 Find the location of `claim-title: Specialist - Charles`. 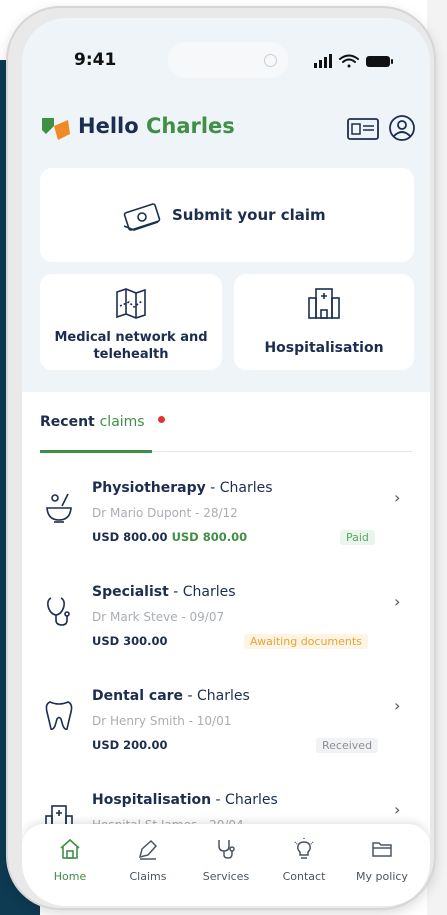

claim-title: Specialist - Charles is located at coordinates (164, 592).